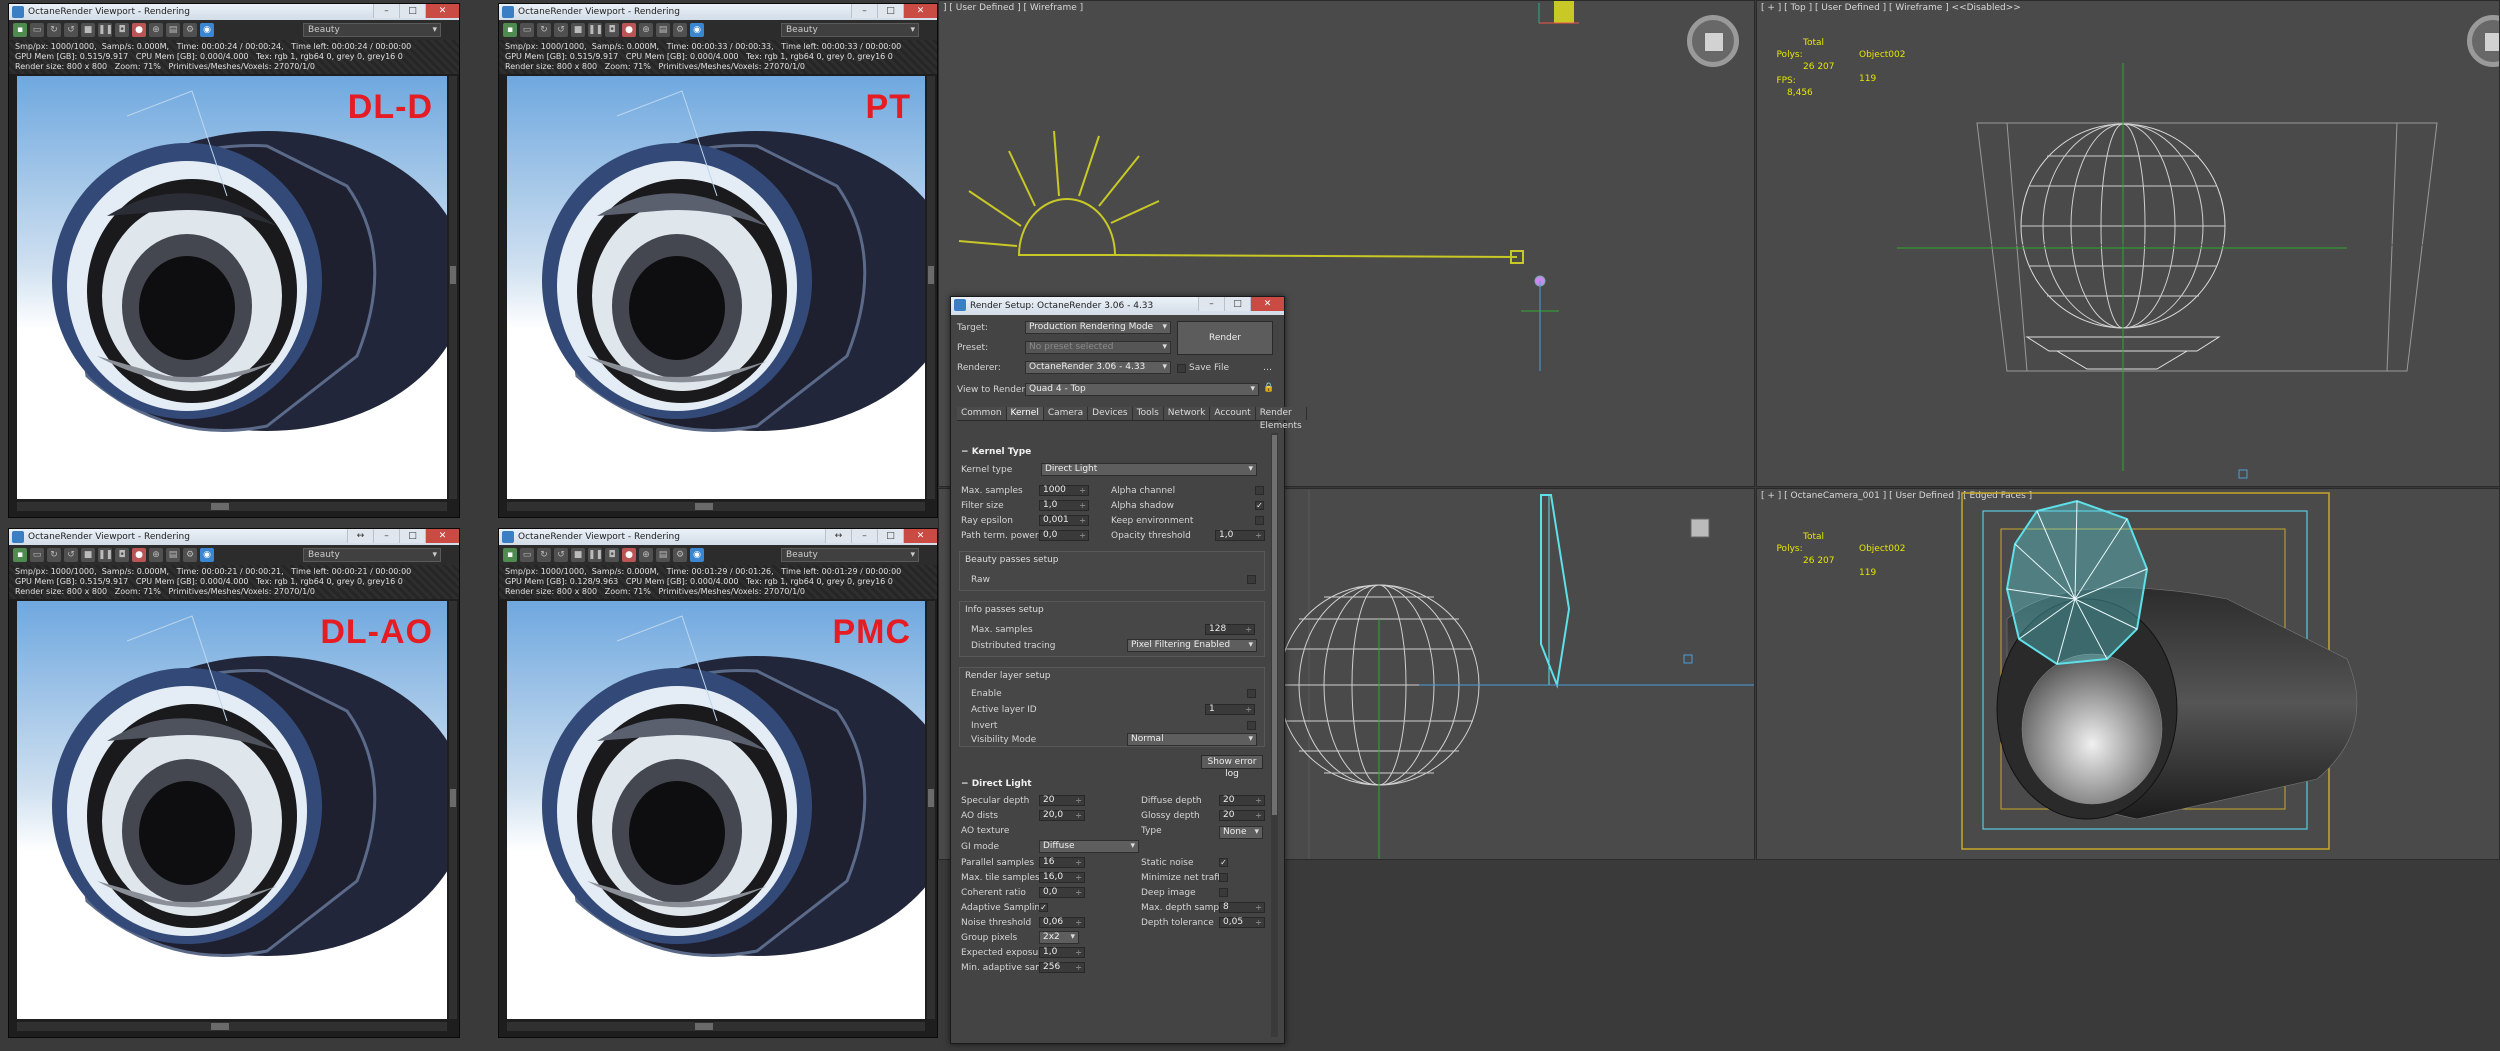 The image size is (2500, 1051). What do you see at coordinates (1232, 767) in the screenshot?
I see `show-error-log-button: Show error log` at bounding box center [1232, 767].